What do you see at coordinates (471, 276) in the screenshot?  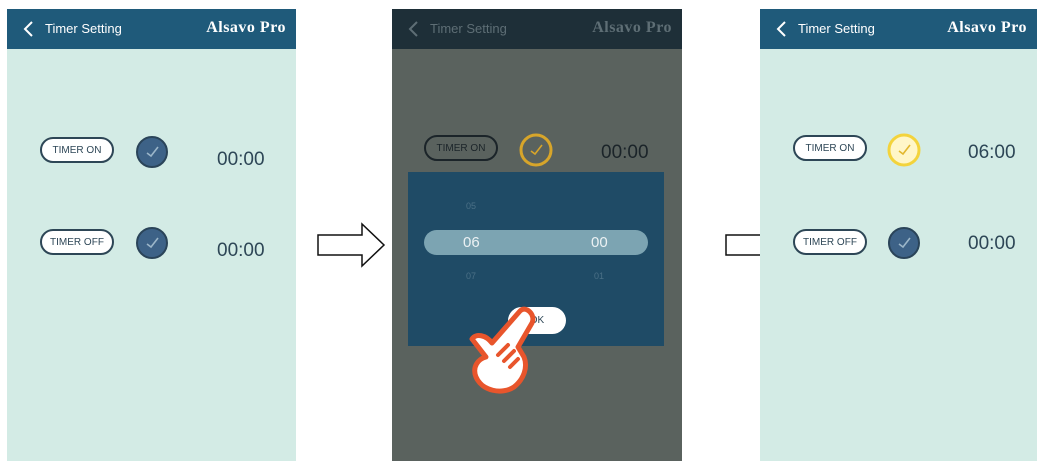 I see `picker-hour-below: 07` at bounding box center [471, 276].